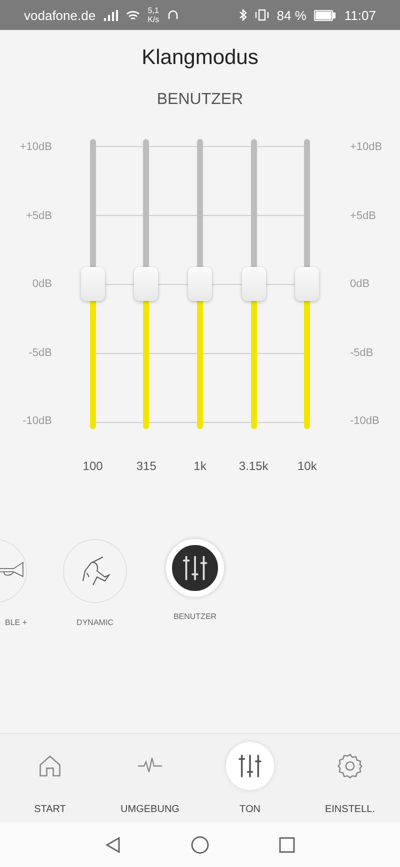 This screenshot has width=400, height=867. Describe the element at coordinates (360, 15) in the screenshot. I see `clock-time: 11:07` at that location.